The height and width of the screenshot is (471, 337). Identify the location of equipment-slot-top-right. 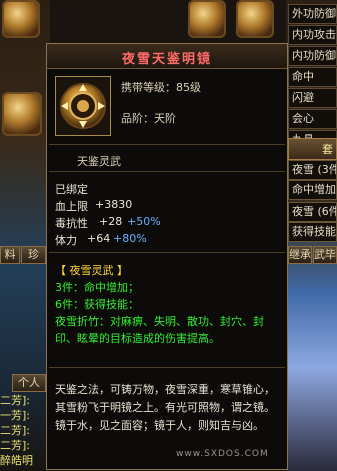
(207, 19).